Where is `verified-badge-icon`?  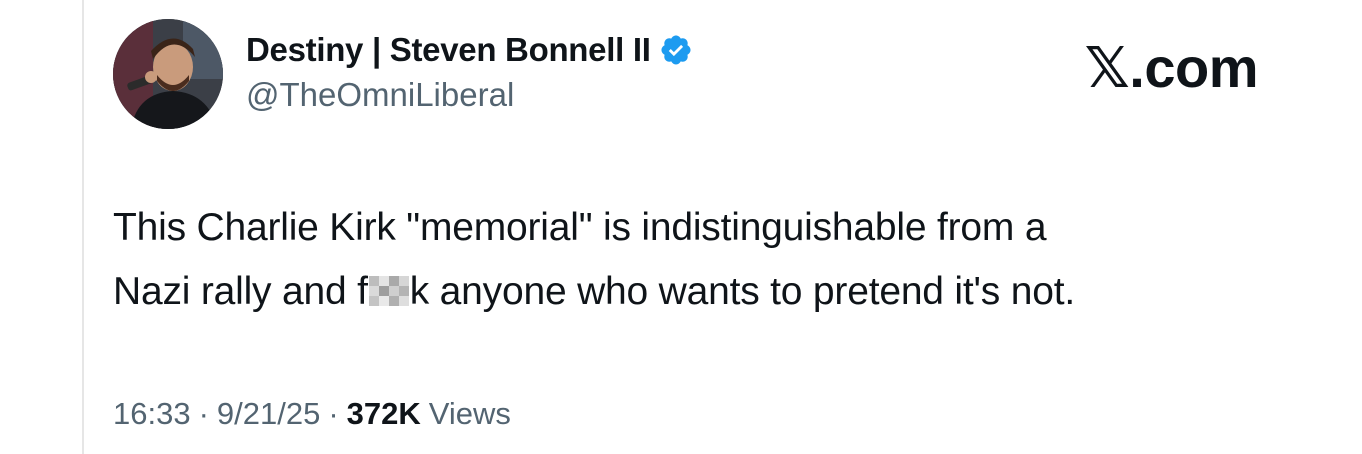 verified-badge-icon is located at coordinates (676, 50).